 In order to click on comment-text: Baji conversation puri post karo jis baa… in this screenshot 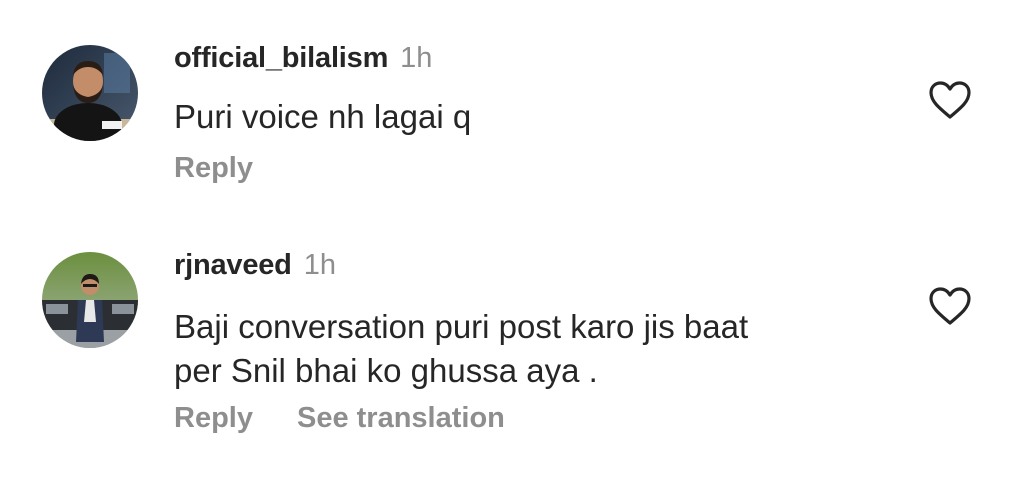, I will do `click(524, 349)`.